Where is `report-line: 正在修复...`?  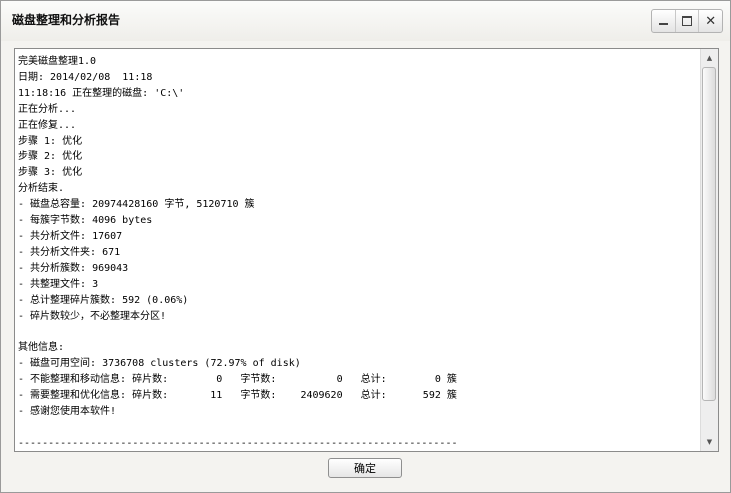
report-line: 正在修复... is located at coordinates (47, 125).